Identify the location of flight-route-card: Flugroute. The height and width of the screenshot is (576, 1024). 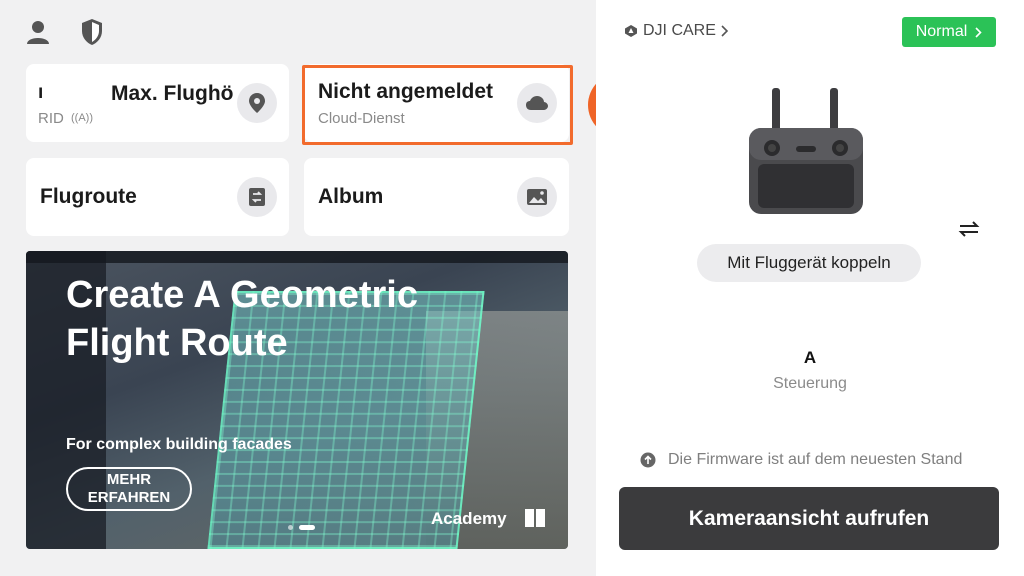
(157, 197).